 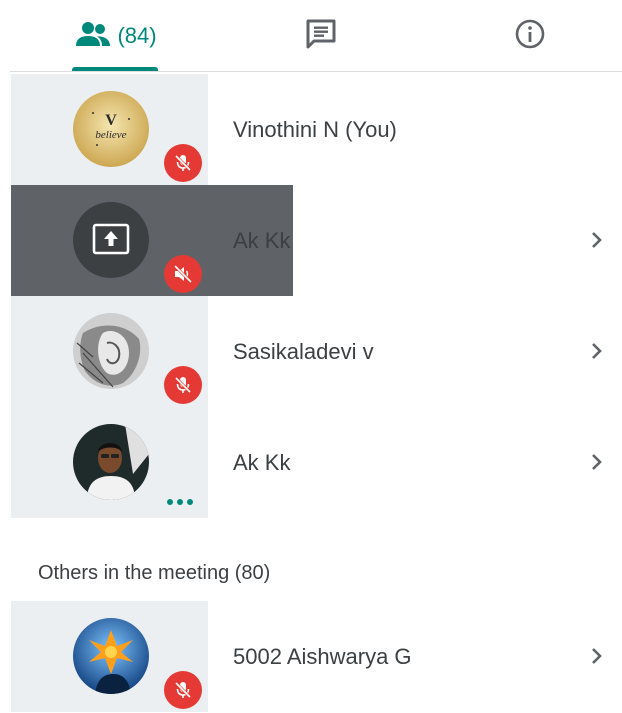 I want to click on tab-info, so click(x=530, y=36).